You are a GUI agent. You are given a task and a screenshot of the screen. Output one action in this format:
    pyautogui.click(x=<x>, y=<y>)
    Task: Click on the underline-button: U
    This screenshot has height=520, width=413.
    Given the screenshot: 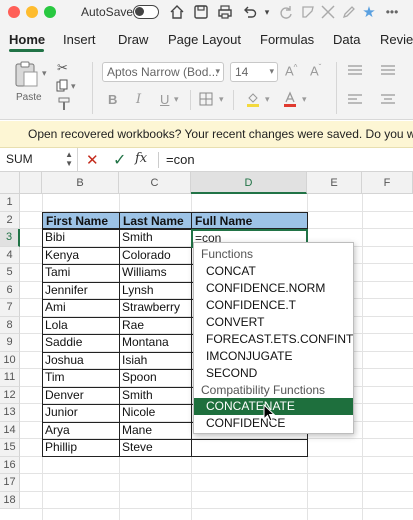 What is the action you would take?
    pyautogui.click(x=164, y=99)
    